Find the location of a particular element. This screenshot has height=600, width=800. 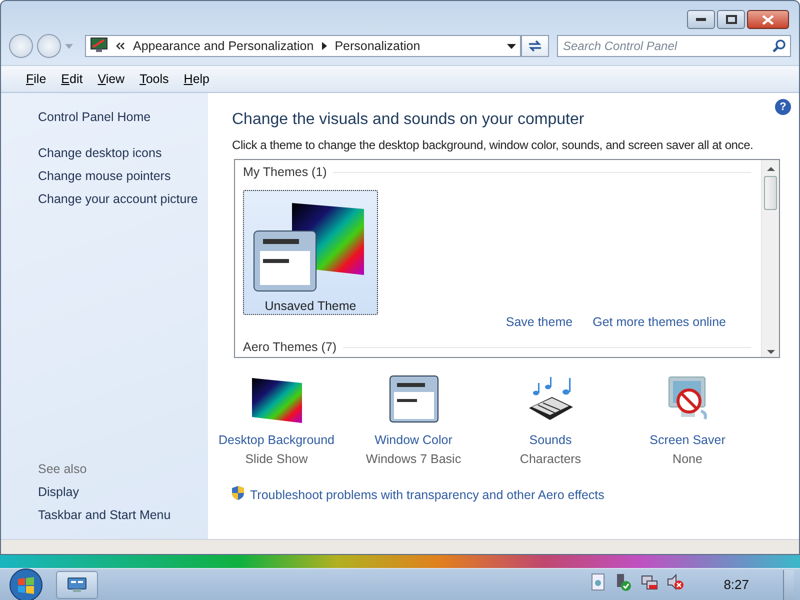

control-panel-taskbar-button is located at coordinates (77, 584).